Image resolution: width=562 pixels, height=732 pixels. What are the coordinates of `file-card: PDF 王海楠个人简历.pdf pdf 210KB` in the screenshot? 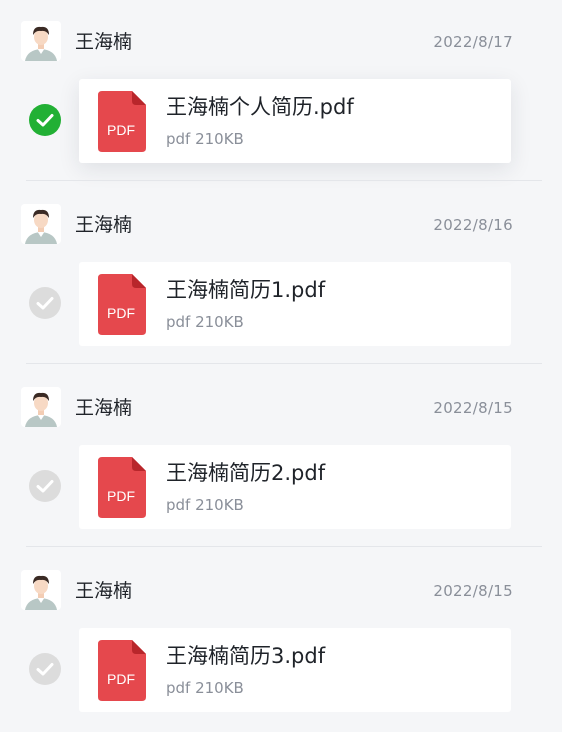 It's located at (295, 121).